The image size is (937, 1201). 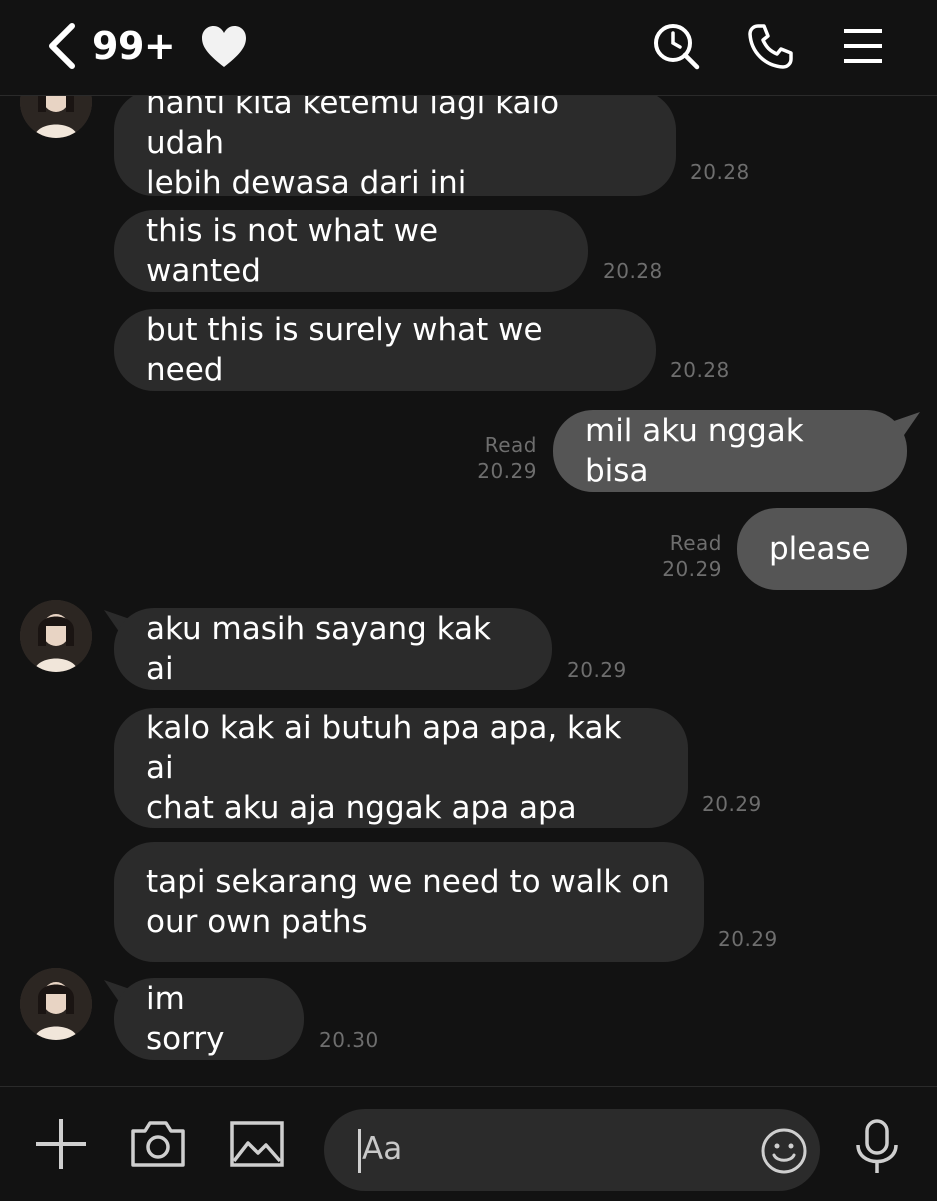 What do you see at coordinates (468, 48) in the screenshot?
I see `chat-header: 99+` at bounding box center [468, 48].